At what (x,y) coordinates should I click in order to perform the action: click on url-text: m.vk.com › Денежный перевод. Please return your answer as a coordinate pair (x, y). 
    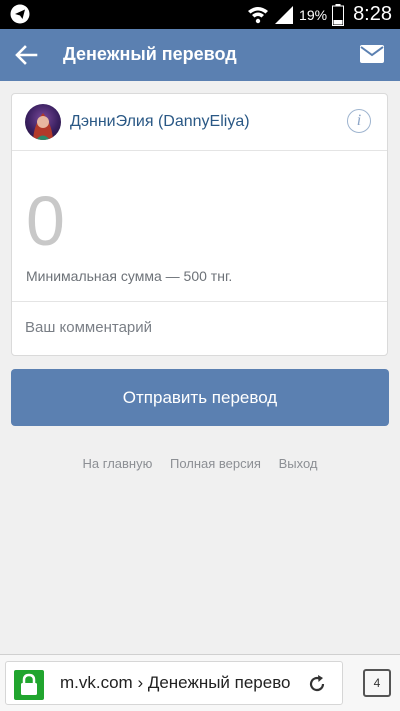
    Looking at the image, I should click on (175, 683).